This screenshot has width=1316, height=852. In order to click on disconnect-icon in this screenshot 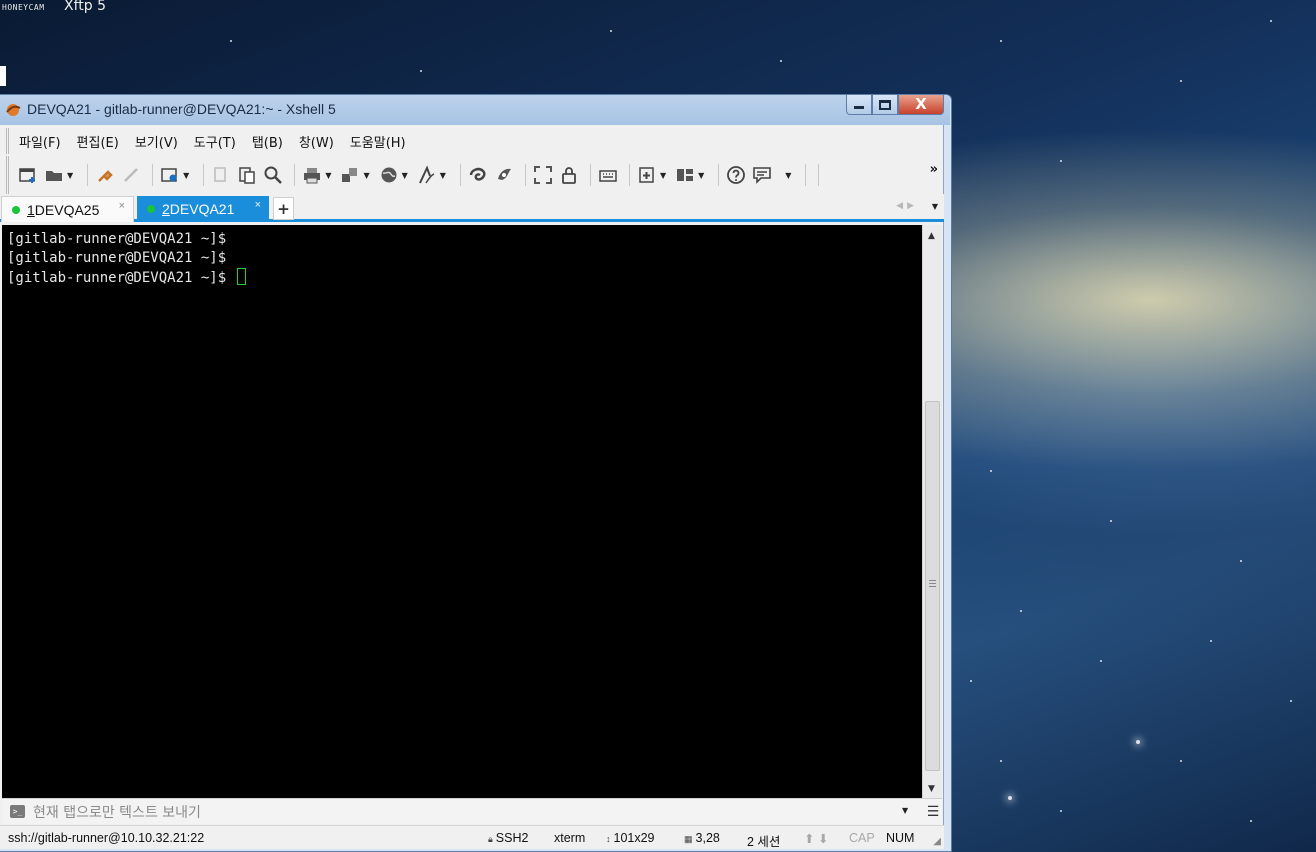, I will do `click(131, 175)`.